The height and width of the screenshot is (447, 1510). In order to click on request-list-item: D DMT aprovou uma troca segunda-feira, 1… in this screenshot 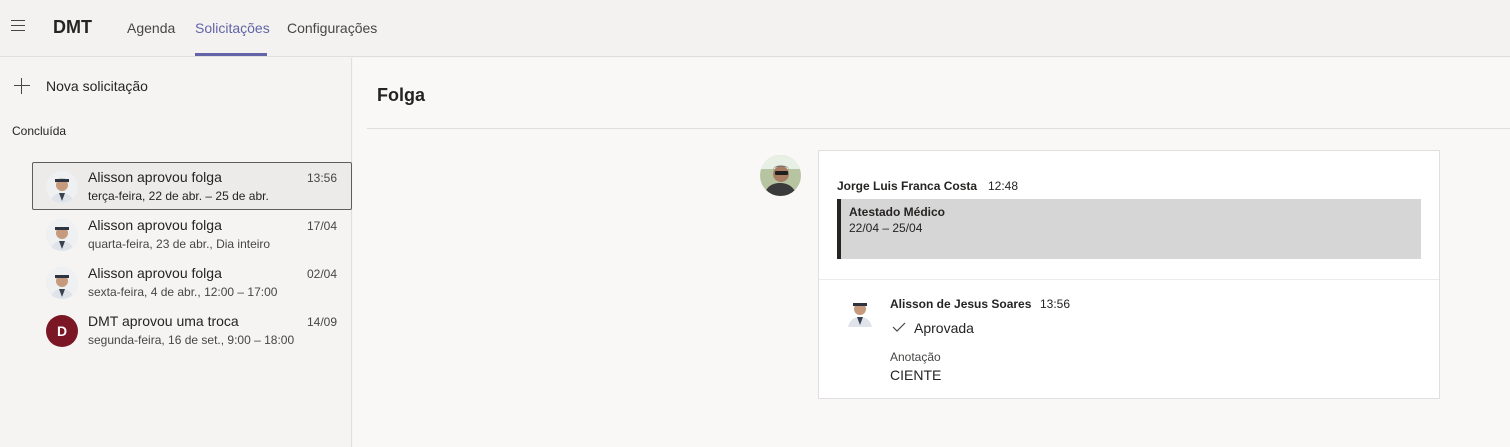, I will do `click(192, 330)`.